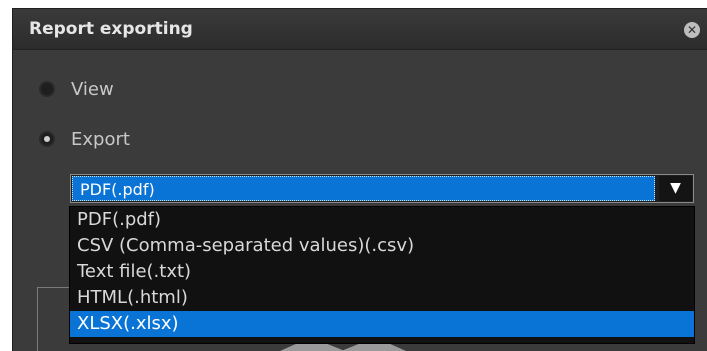 The height and width of the screenshot is (351, 707). What do you see at coordinates (382, 324) in the screenshot?
I see `format-option-xlsx: XLSX(.xlsx)` at bounding box center [382, 324].